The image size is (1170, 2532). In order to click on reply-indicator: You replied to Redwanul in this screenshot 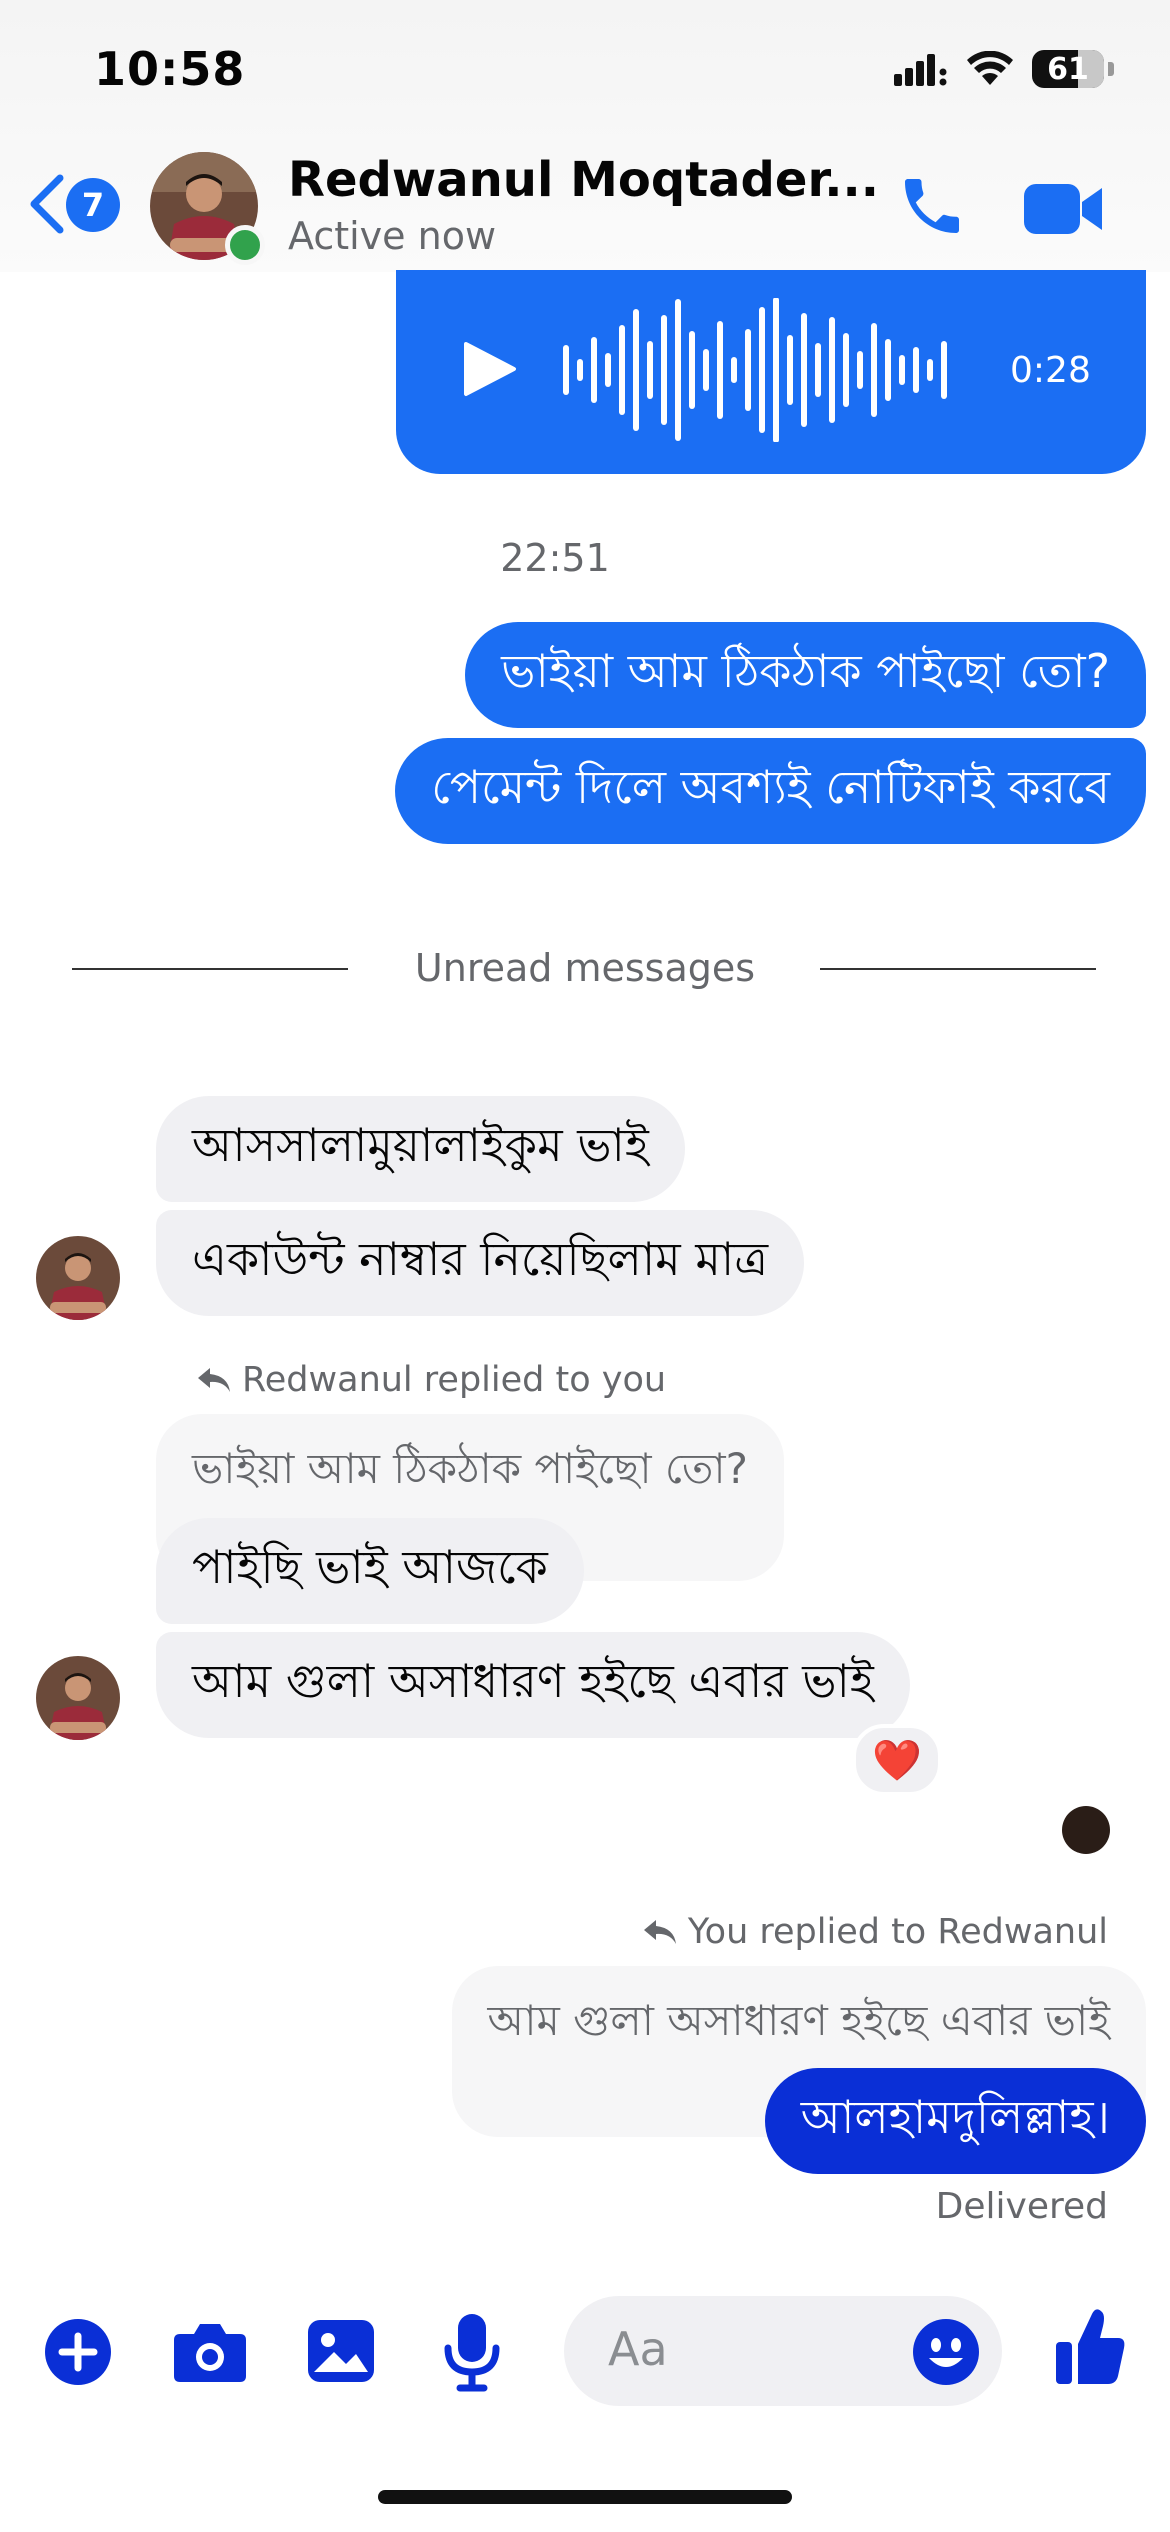, I will do `click(875, 1932)`.